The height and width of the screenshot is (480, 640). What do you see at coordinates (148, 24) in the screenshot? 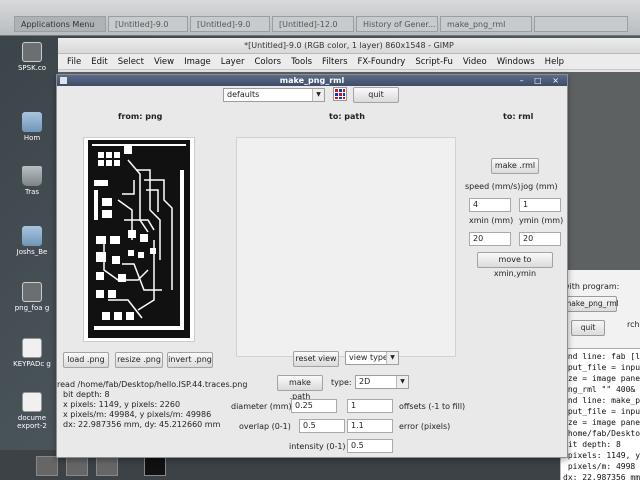
I see `taskbar-item-untitled-9: [Untitled]-9.0` at bounding box center [148, 24].